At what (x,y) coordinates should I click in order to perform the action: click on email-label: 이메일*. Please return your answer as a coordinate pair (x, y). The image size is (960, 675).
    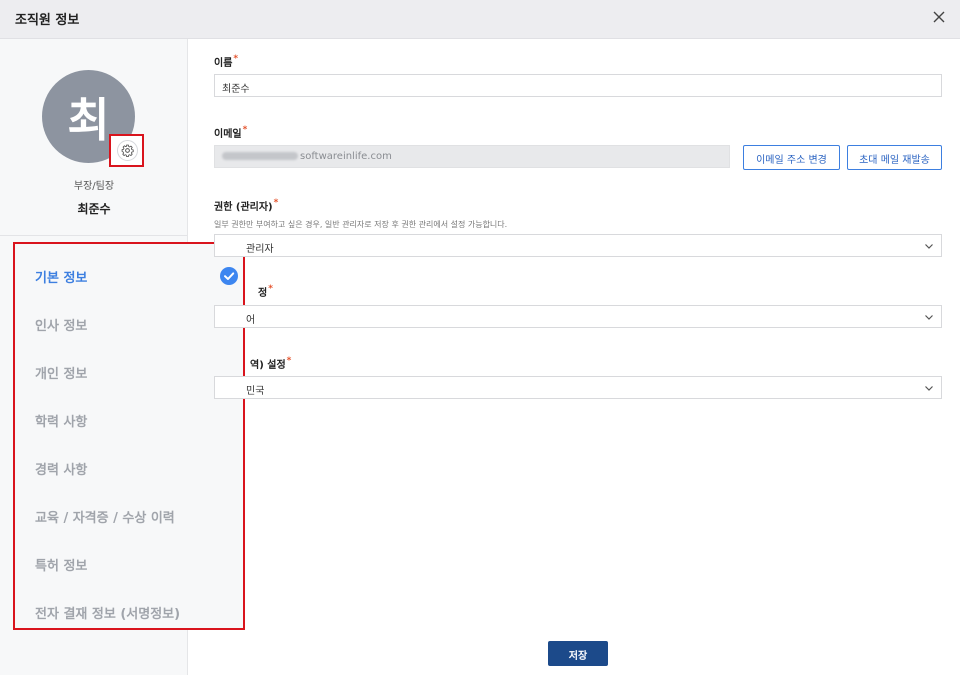
    Looking at the image, I should click on (231, 132).